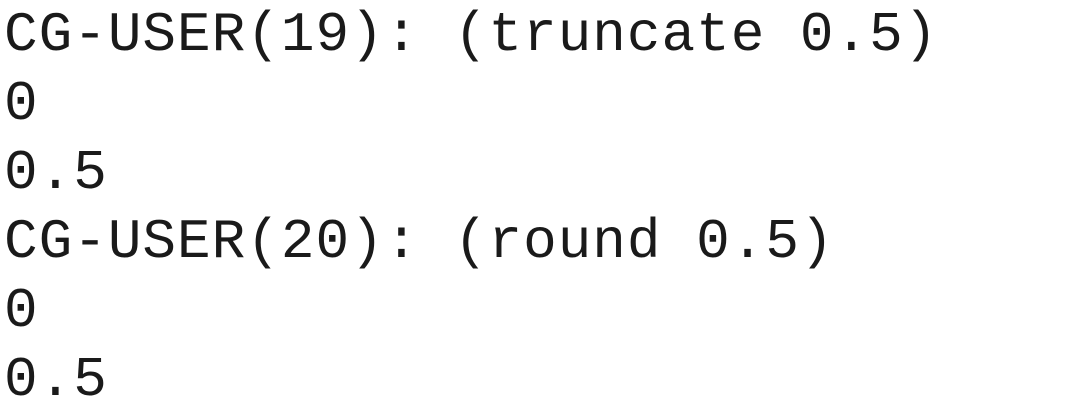 Image resolution: width=1070 pixels, height=413 pixels. What do you see at coordinates (471, 35) in the screenshot?
I see `repl-prompt-line: CG-USER(19): (truncate 0.5)` at bounding box center [471, 35].